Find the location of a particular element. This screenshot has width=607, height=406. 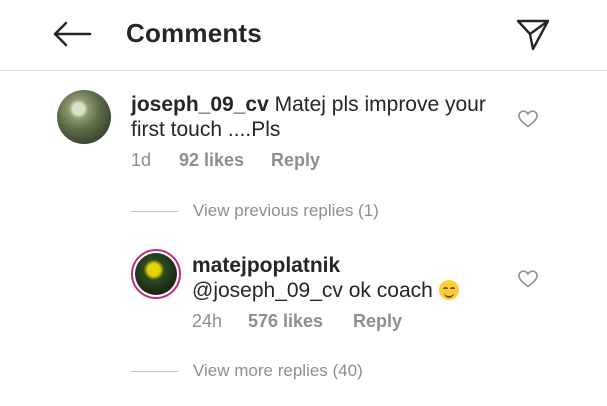

smiling-face-icon is located at coordinates (448, 290).